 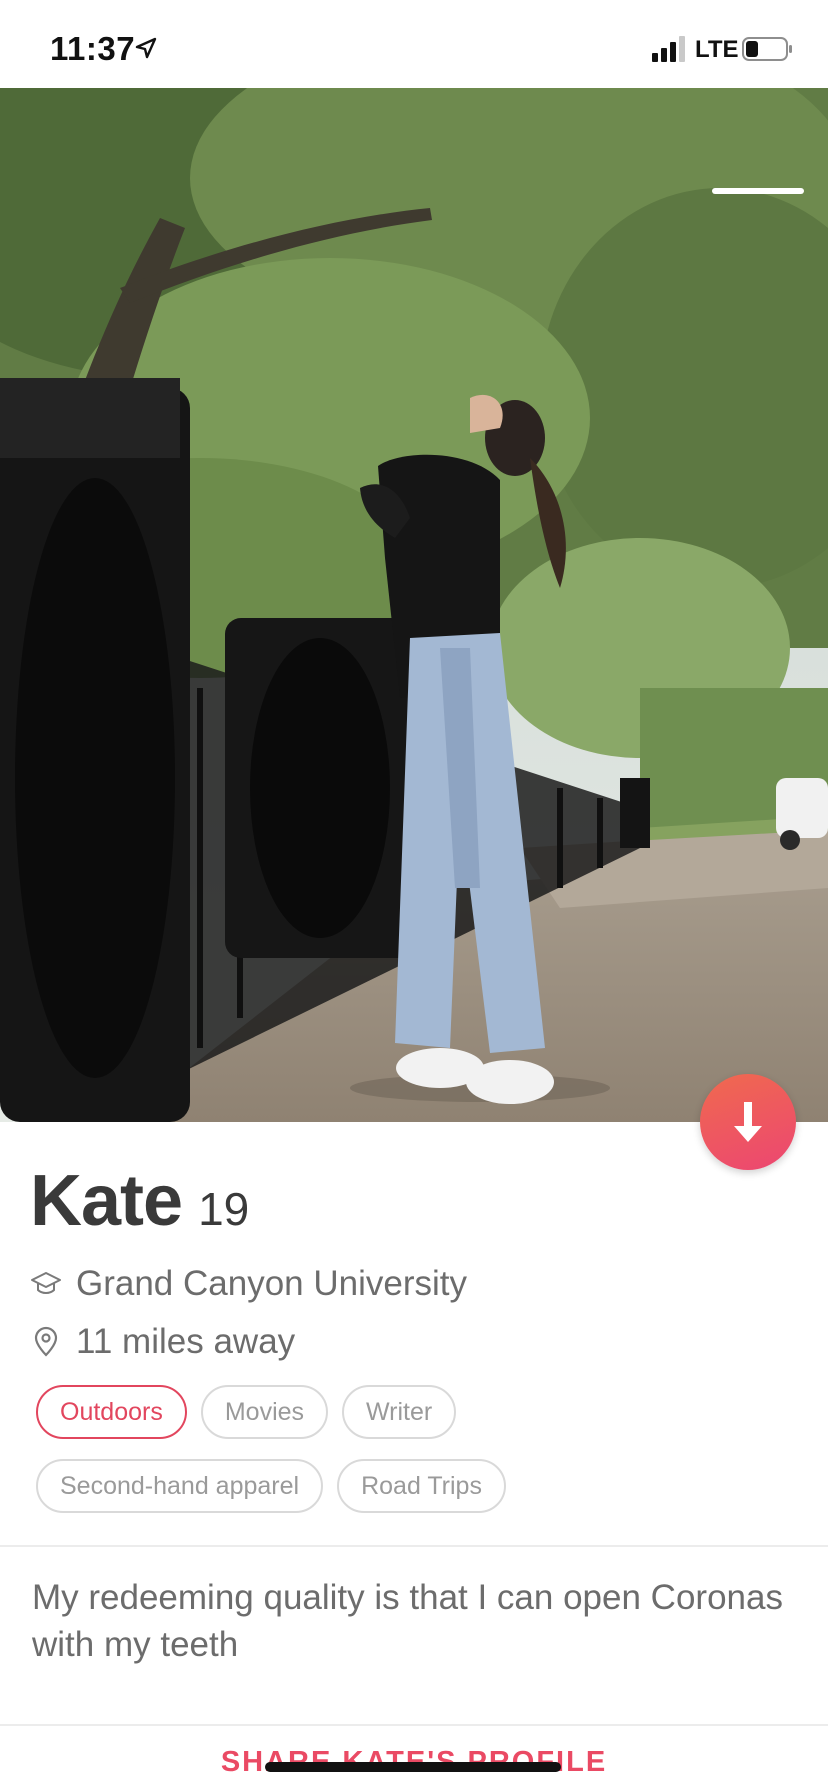 I want to click on interest-tags-row-1: Outdoors Movies Writer, so click(x=416, y=1412).